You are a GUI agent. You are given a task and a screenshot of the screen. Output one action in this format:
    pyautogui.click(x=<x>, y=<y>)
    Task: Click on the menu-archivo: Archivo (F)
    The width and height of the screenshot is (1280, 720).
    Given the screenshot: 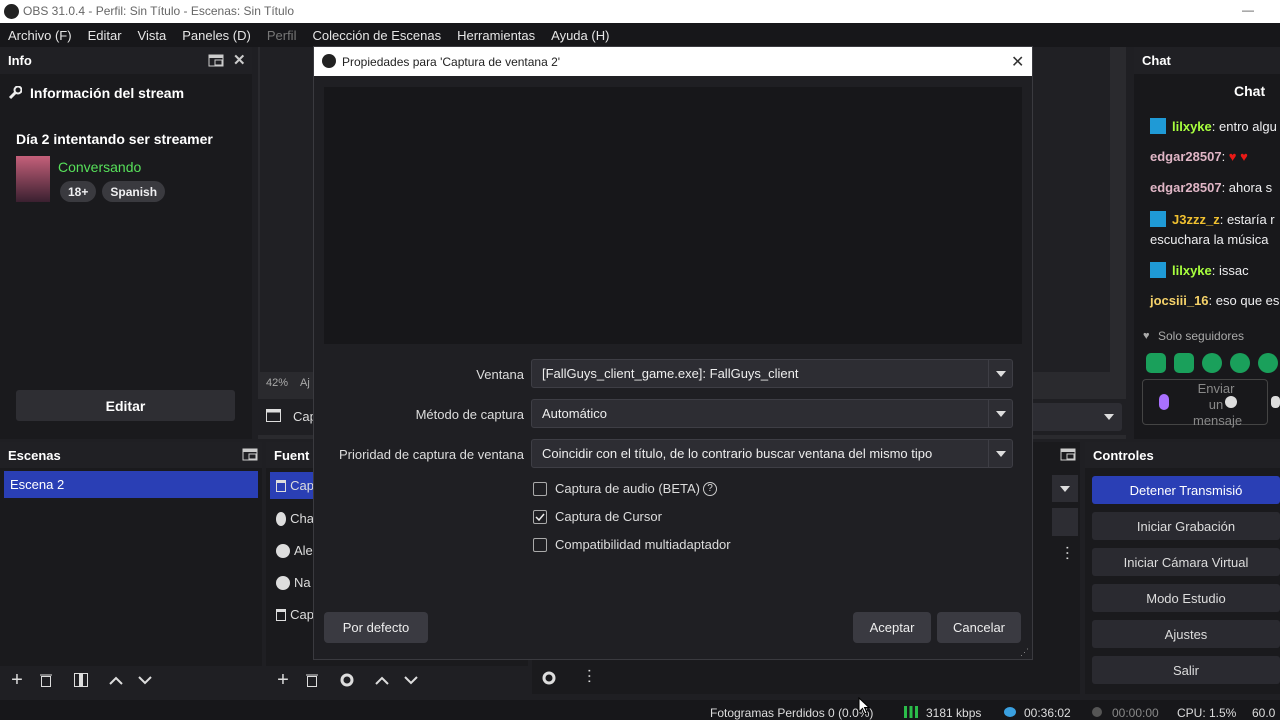 What is the action you would take?
    pyautogui.click(x=40, y=35)
    